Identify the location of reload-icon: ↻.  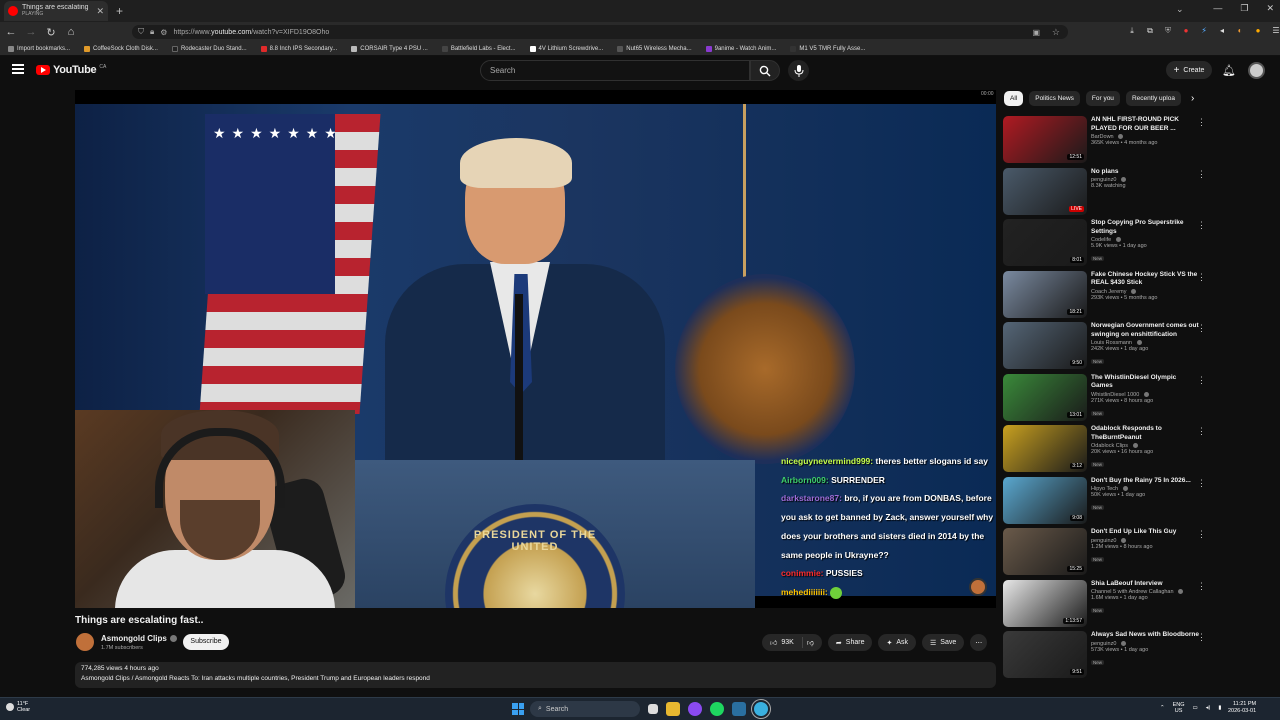
(51, 32).